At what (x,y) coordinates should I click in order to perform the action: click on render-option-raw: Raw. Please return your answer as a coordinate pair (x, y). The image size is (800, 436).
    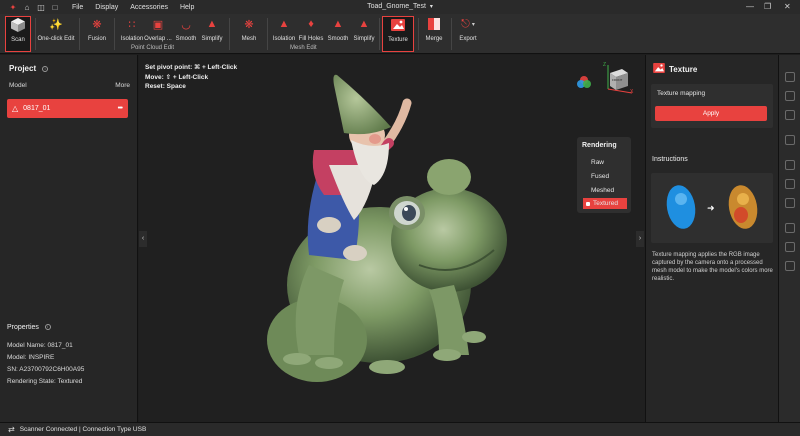
    Looking at the image, I should click on (605, 162).